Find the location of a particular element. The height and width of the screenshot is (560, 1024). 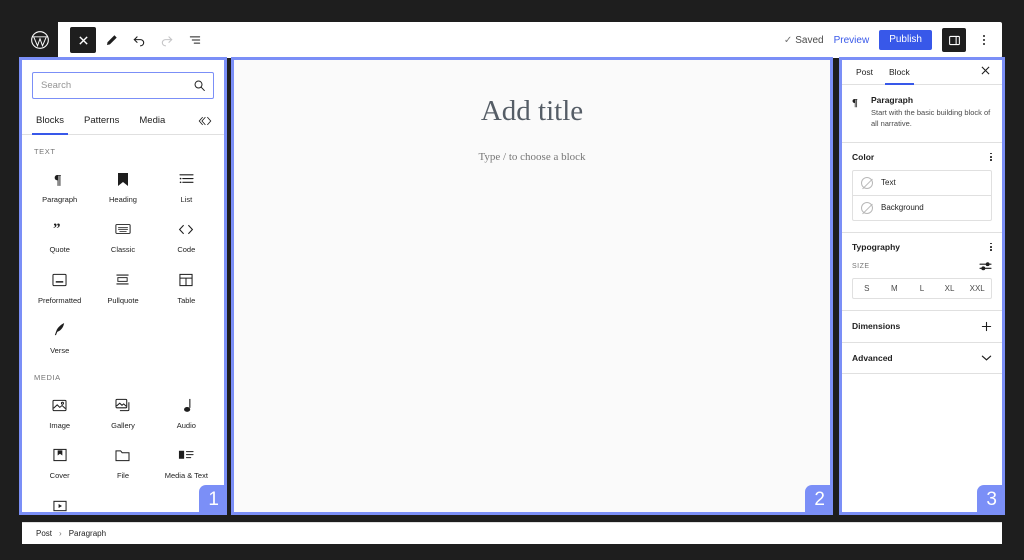

check-icon: ✓ is located at coordinates (788, 40).